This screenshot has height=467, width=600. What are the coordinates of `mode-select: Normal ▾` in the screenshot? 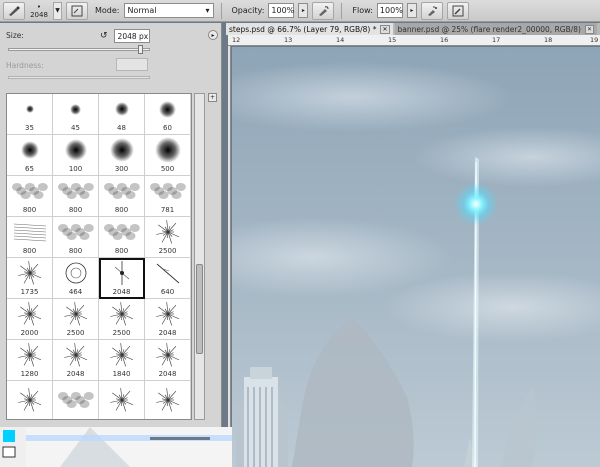 It's located at (168, 10).